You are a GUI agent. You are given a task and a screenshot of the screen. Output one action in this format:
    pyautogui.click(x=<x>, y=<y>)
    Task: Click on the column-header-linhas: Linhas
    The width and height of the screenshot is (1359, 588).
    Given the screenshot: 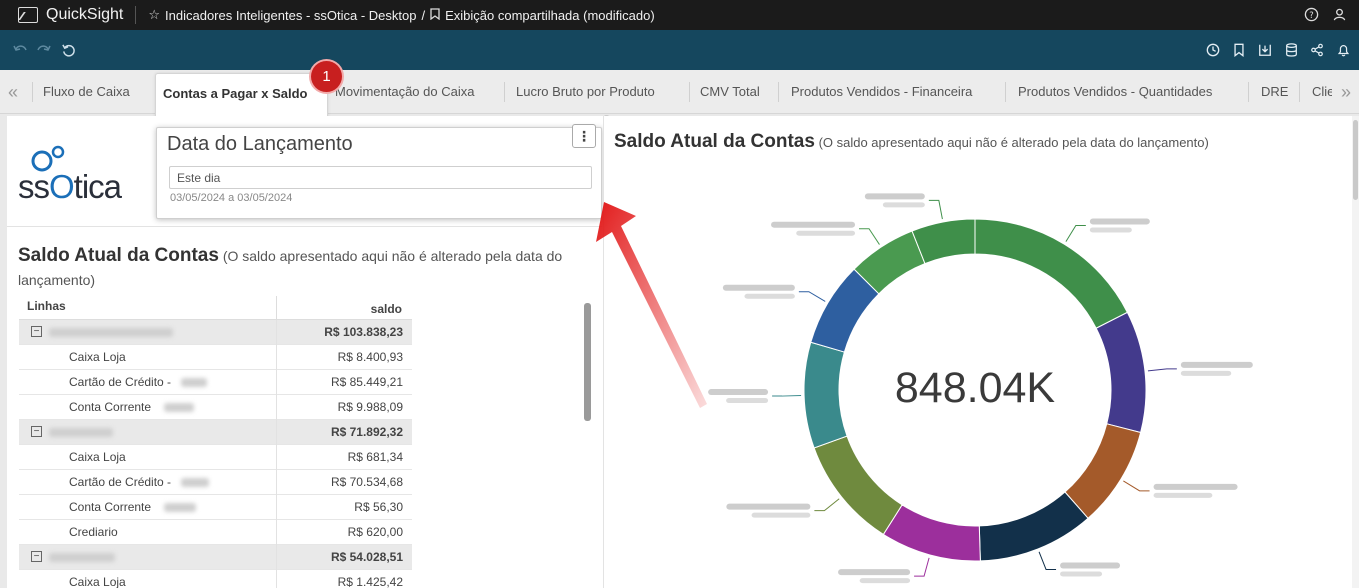 What is the action you would take?
    pyautogui.click(x=46, y=306)
    